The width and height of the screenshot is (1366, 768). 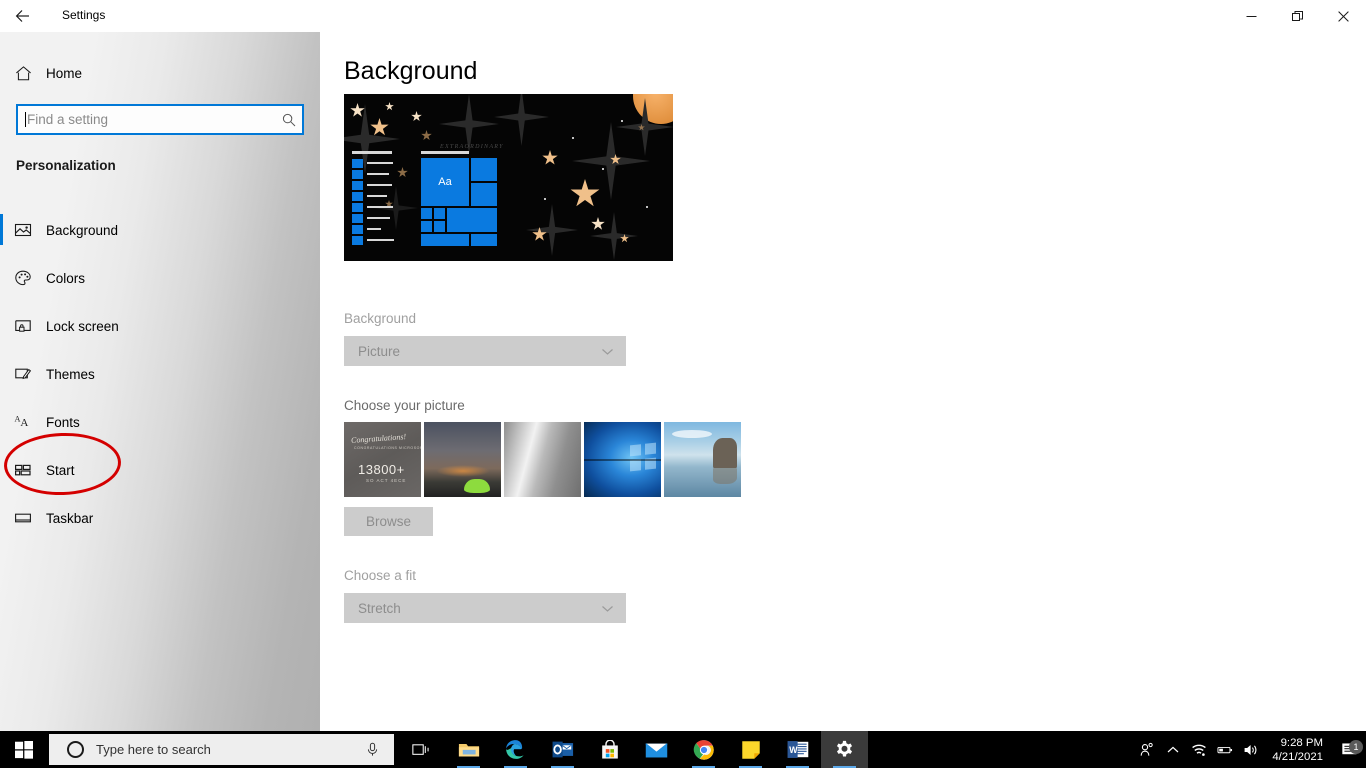 What do you see at coordinates (160, 73) in the screenshot?
I see `sidebar-item-home: Home` at bounding box center [160, 73].